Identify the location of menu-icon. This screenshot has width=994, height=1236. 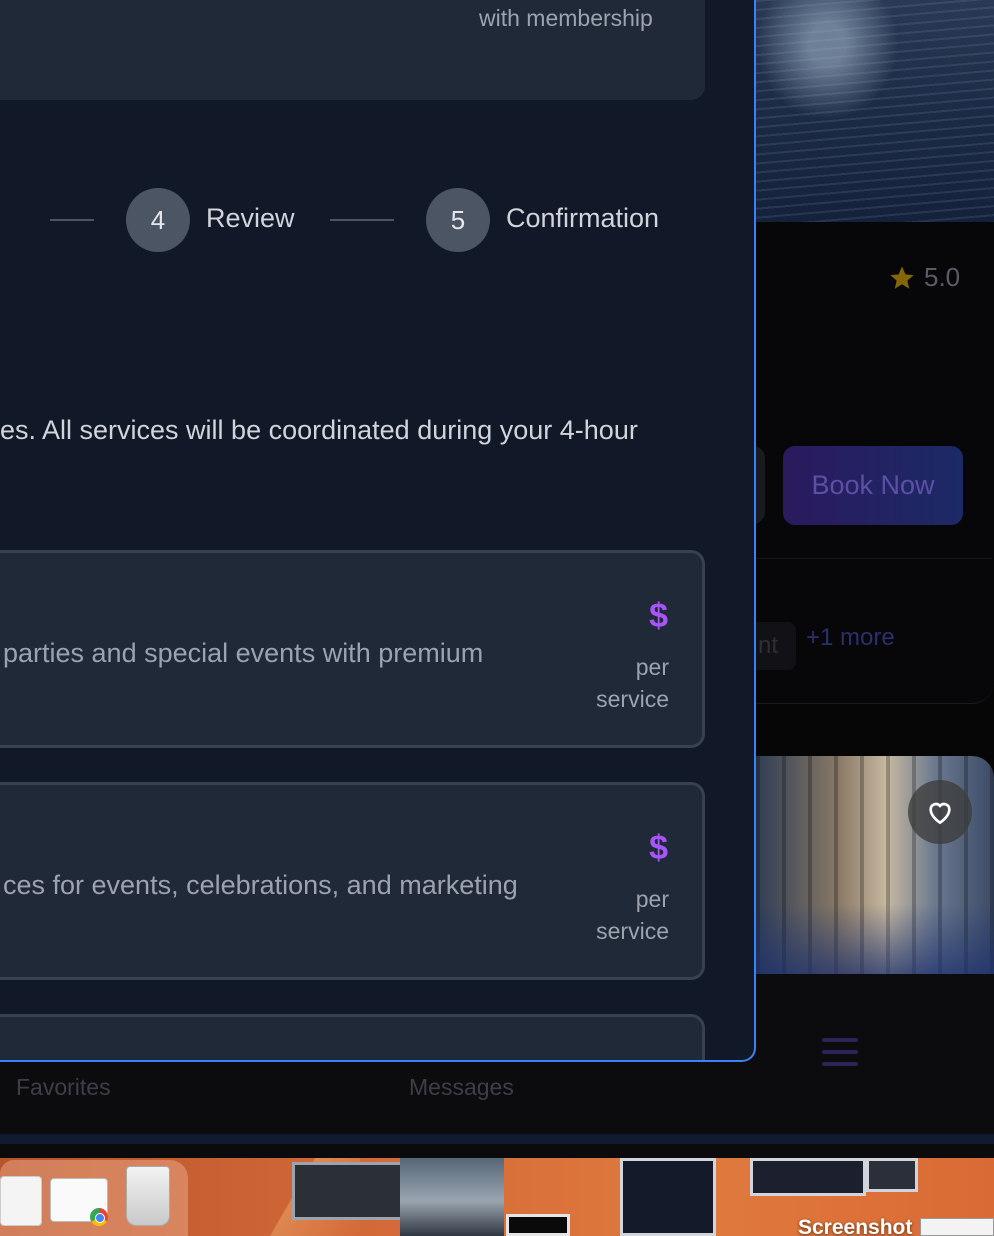
(840, 1052).